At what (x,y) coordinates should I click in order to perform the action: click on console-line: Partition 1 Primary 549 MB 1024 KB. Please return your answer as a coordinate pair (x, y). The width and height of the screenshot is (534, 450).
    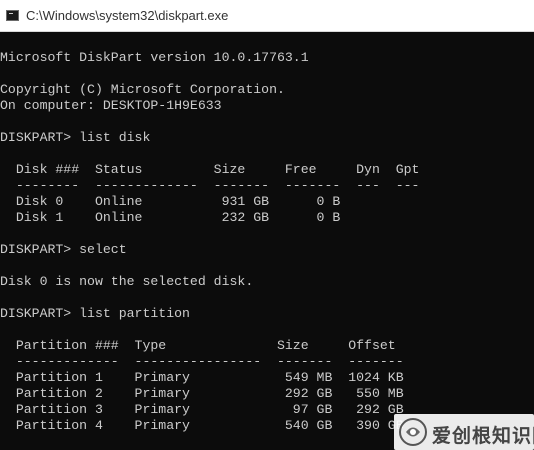
    Looking at the image, I should click on (202, 377).